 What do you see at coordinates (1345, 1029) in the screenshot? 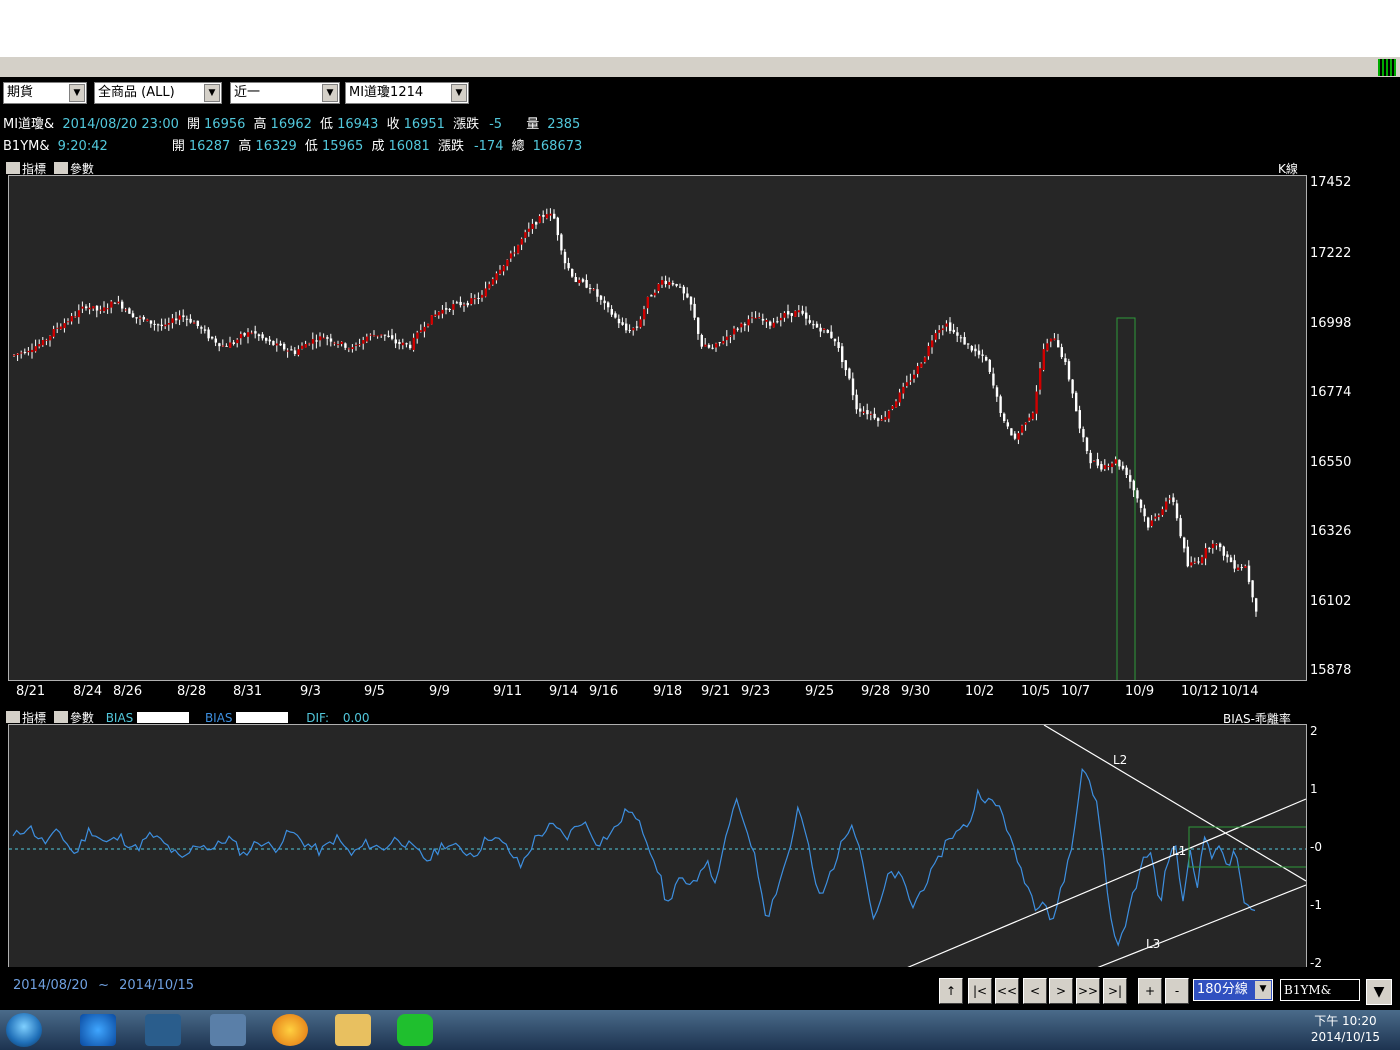
I see `system-clock: 下午 10:20 2014/10/15` at bounding box center [1345, 1029].